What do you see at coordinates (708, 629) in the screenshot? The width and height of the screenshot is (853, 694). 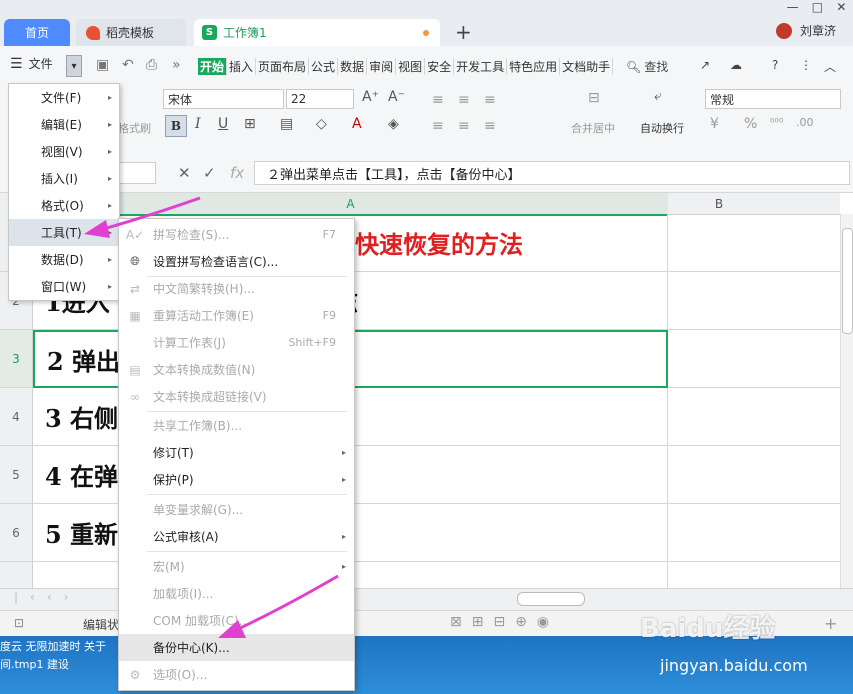 I see `baidu-watermark: Baidu经验` at bounding box center [708, 629].